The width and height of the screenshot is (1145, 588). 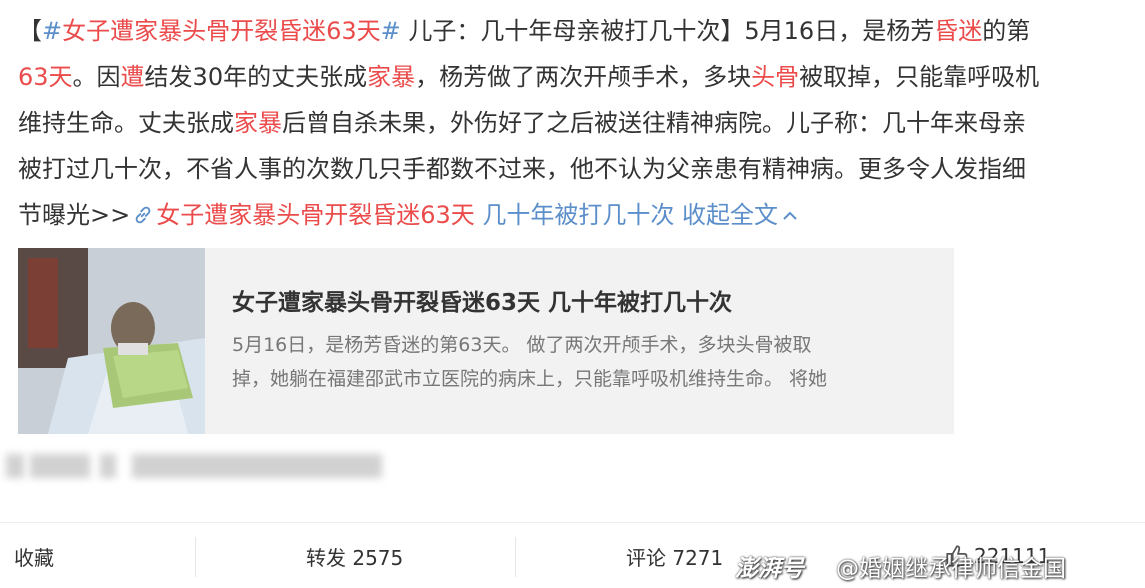 I want to click on hospital-photo, so click(x=111, y=341).